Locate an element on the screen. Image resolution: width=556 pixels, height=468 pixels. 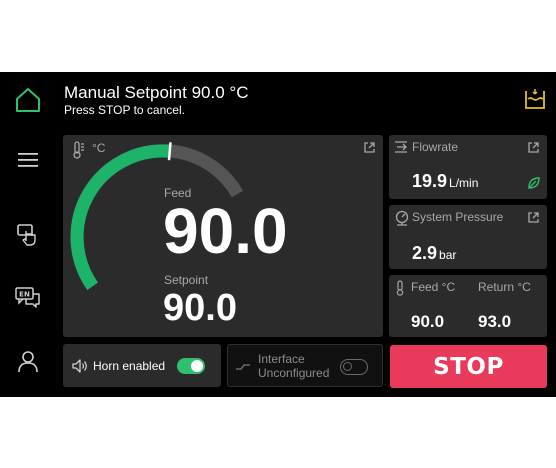
flowrate-unit: L/min is located at coordinates (464, 183).